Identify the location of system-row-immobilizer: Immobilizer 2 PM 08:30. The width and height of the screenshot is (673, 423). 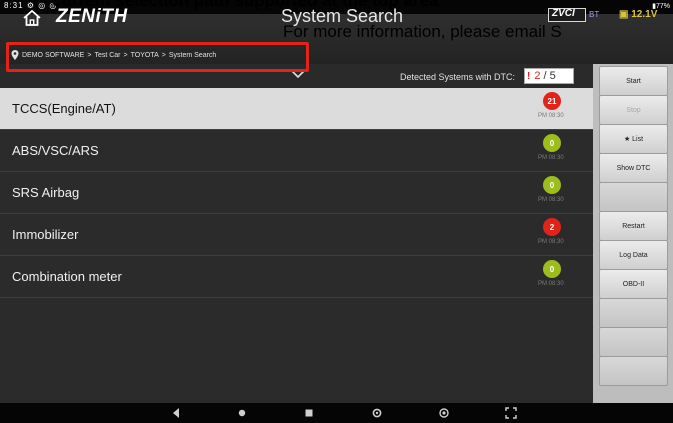
(296, 235).